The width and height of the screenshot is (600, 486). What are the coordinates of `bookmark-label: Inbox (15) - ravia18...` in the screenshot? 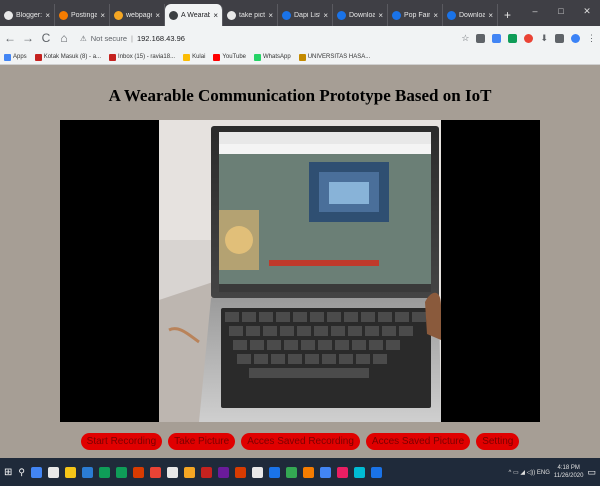 It's located at (147, 57).